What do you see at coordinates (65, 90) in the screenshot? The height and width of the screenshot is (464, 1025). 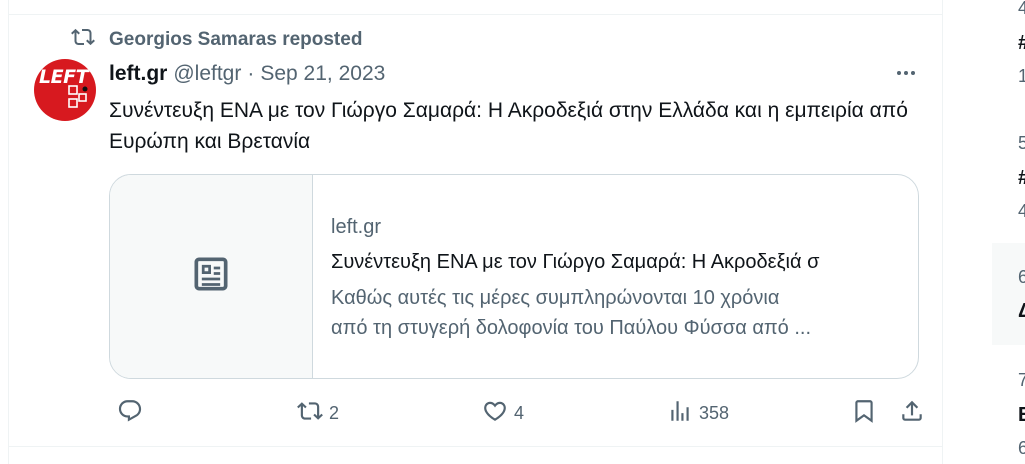 I see `avatar: LEFT` at bounding box center [65, 90].